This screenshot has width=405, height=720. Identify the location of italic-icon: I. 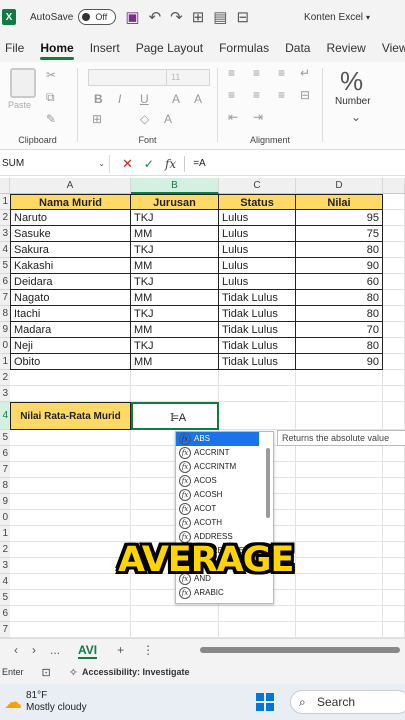
(119, 99).